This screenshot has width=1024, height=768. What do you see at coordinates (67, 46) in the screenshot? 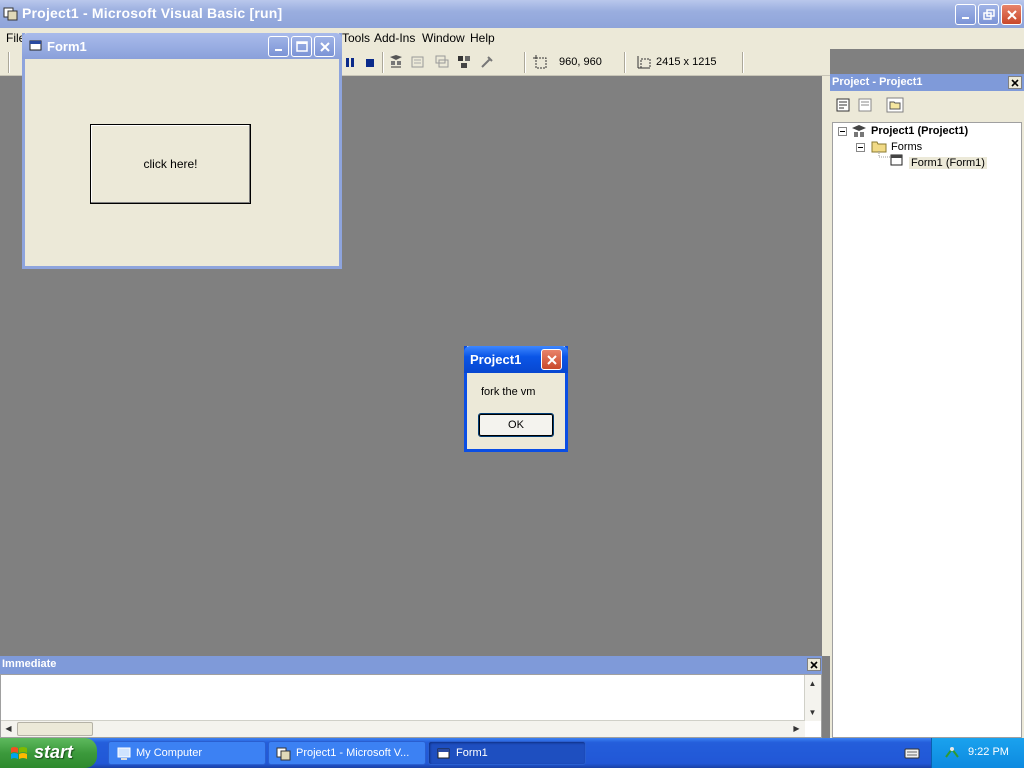
I see `form1-title: Form1` at bounding box center [67, 46].